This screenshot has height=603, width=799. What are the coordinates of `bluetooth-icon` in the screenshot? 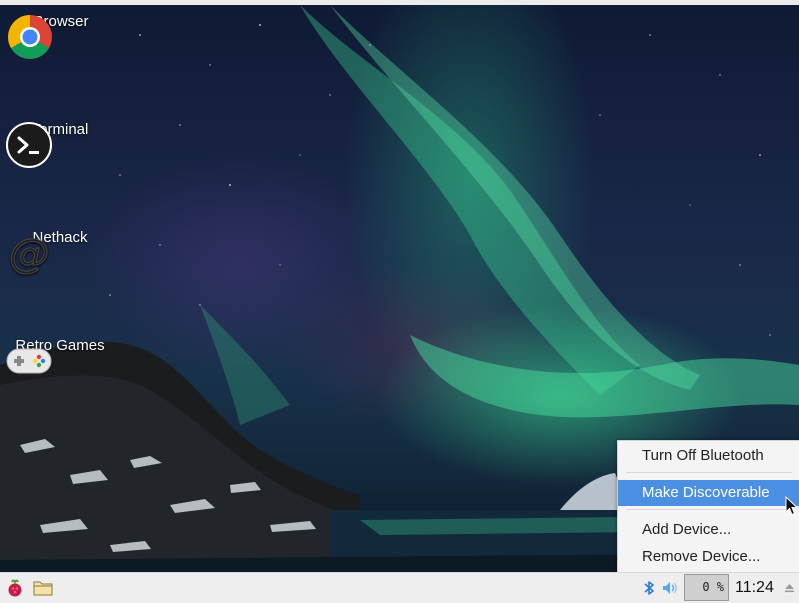 It's located at (649, 588).